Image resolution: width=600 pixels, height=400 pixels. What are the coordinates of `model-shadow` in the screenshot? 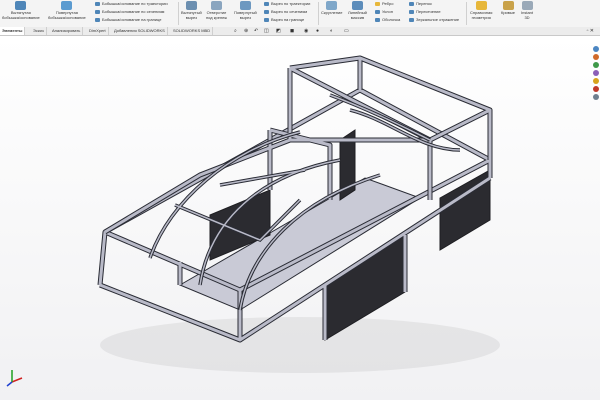 It's located at (300, 345).